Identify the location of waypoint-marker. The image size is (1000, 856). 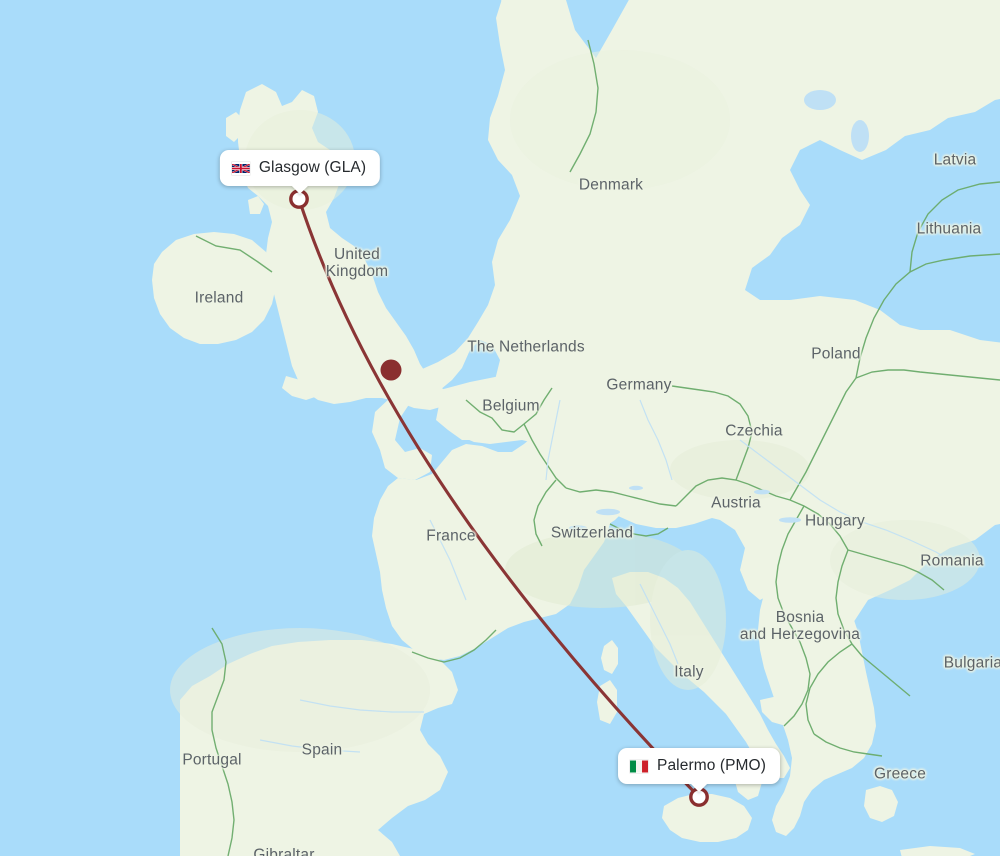
(391, 370).